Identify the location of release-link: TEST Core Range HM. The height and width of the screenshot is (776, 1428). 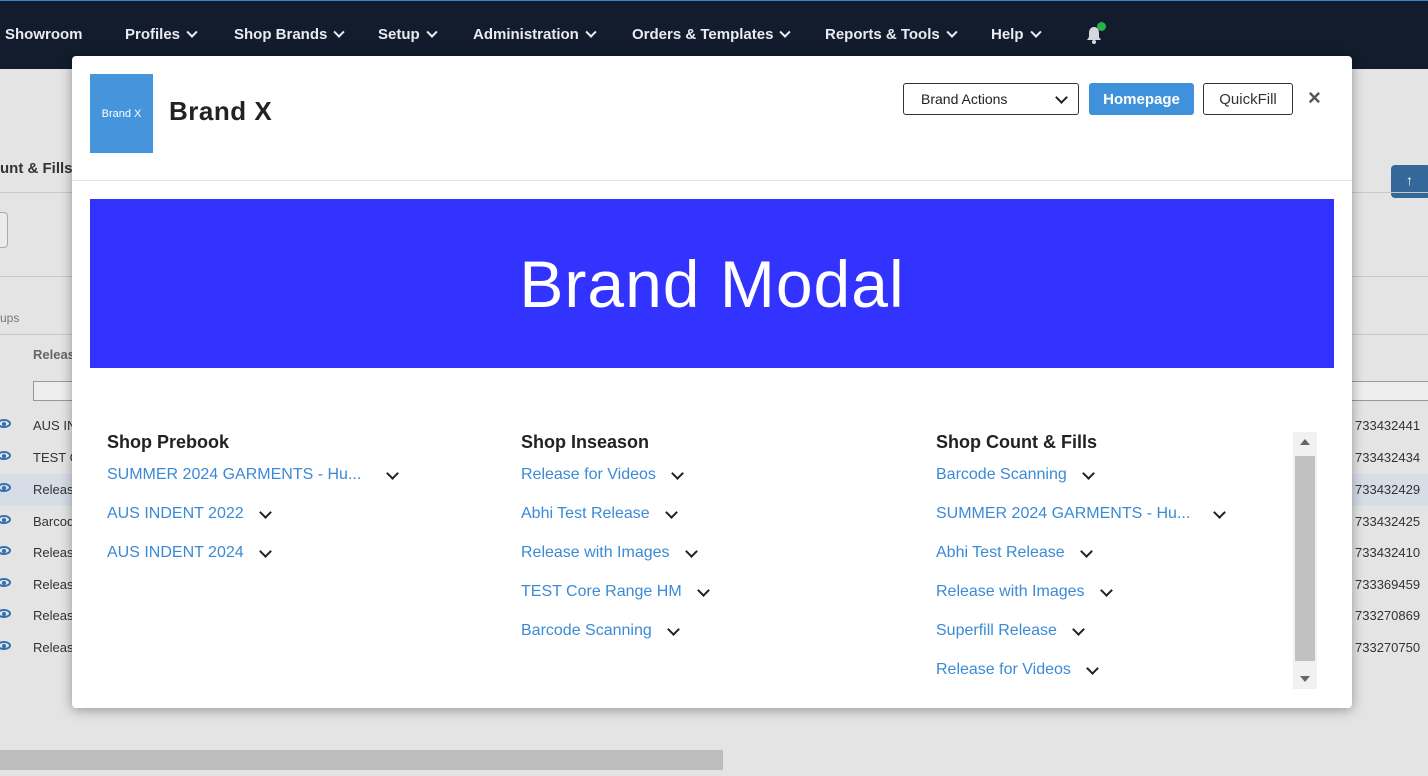
(601, 592).